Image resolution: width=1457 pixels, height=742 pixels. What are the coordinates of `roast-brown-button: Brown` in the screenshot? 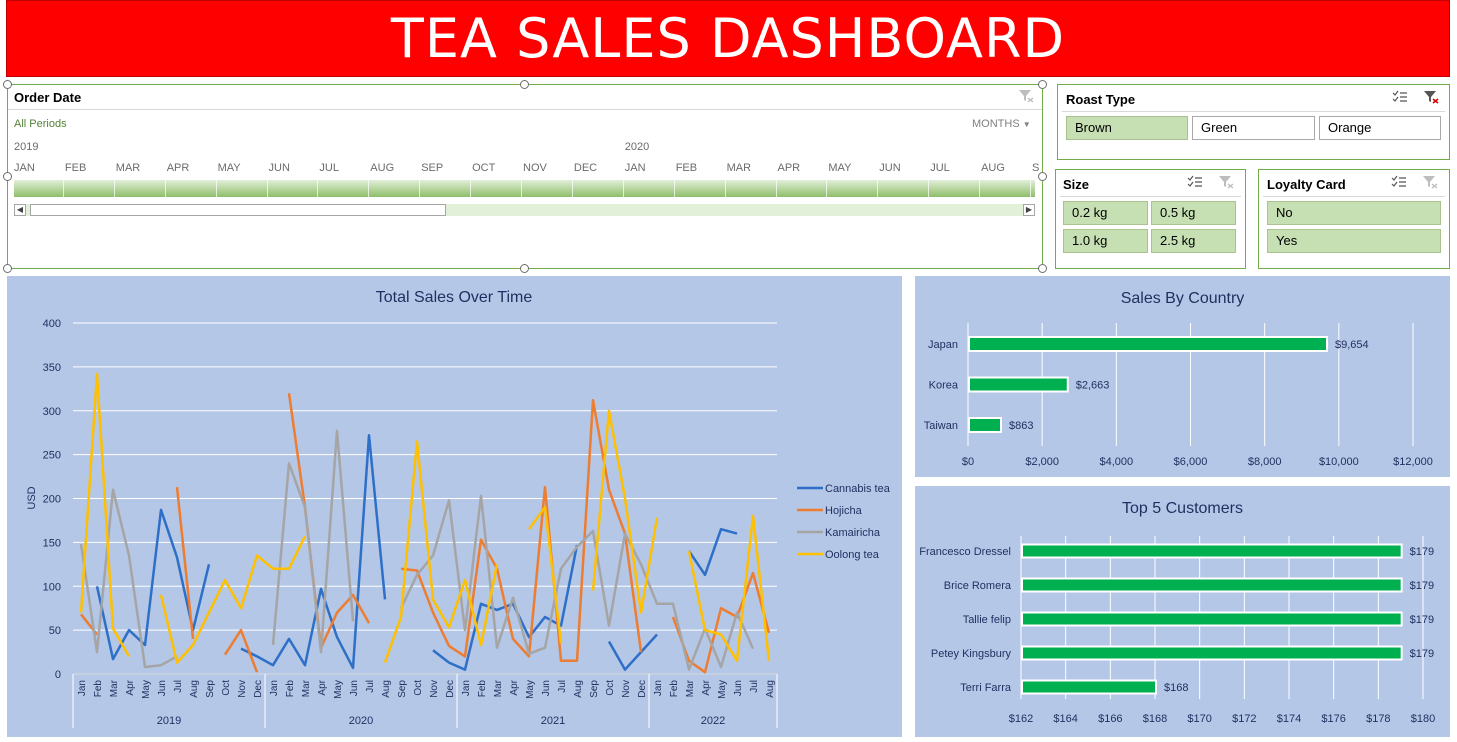 It's located at (1127, 128).